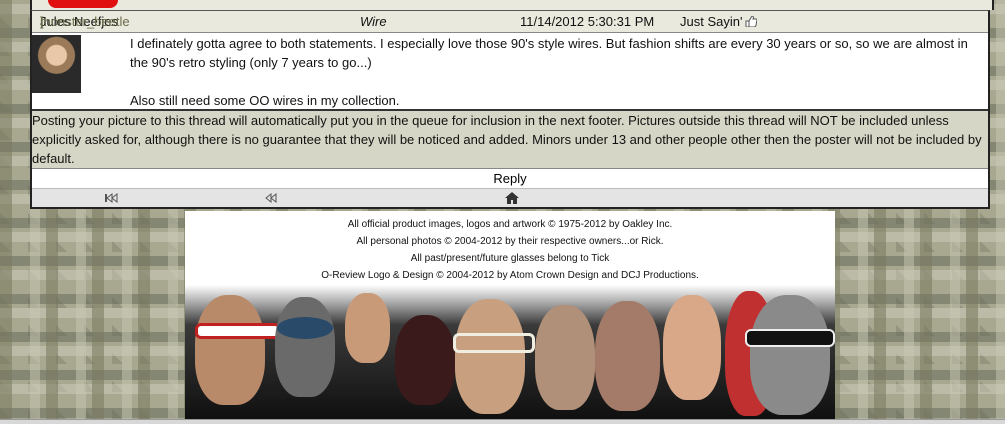  What do you see at coordinates (512, 5) in the screenshot?
I see `previous-post-edge` at bounding box center [512, 5].